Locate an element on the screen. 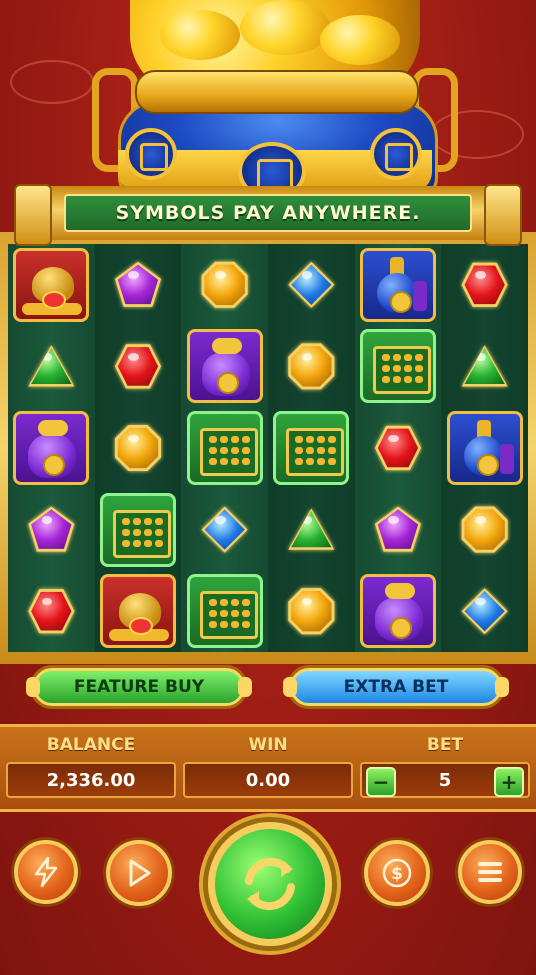  paytable-banner: SYMBOLS PAY ANYWHERE. is located at coordinates (268, 215).